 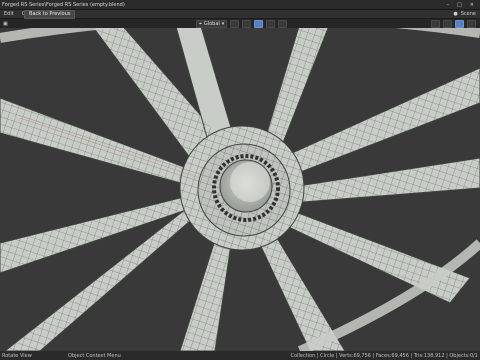 What do you see at coordinates (453, 24) in the screenshot?
I see `header-right-tools` at bounding box center [453, 24].